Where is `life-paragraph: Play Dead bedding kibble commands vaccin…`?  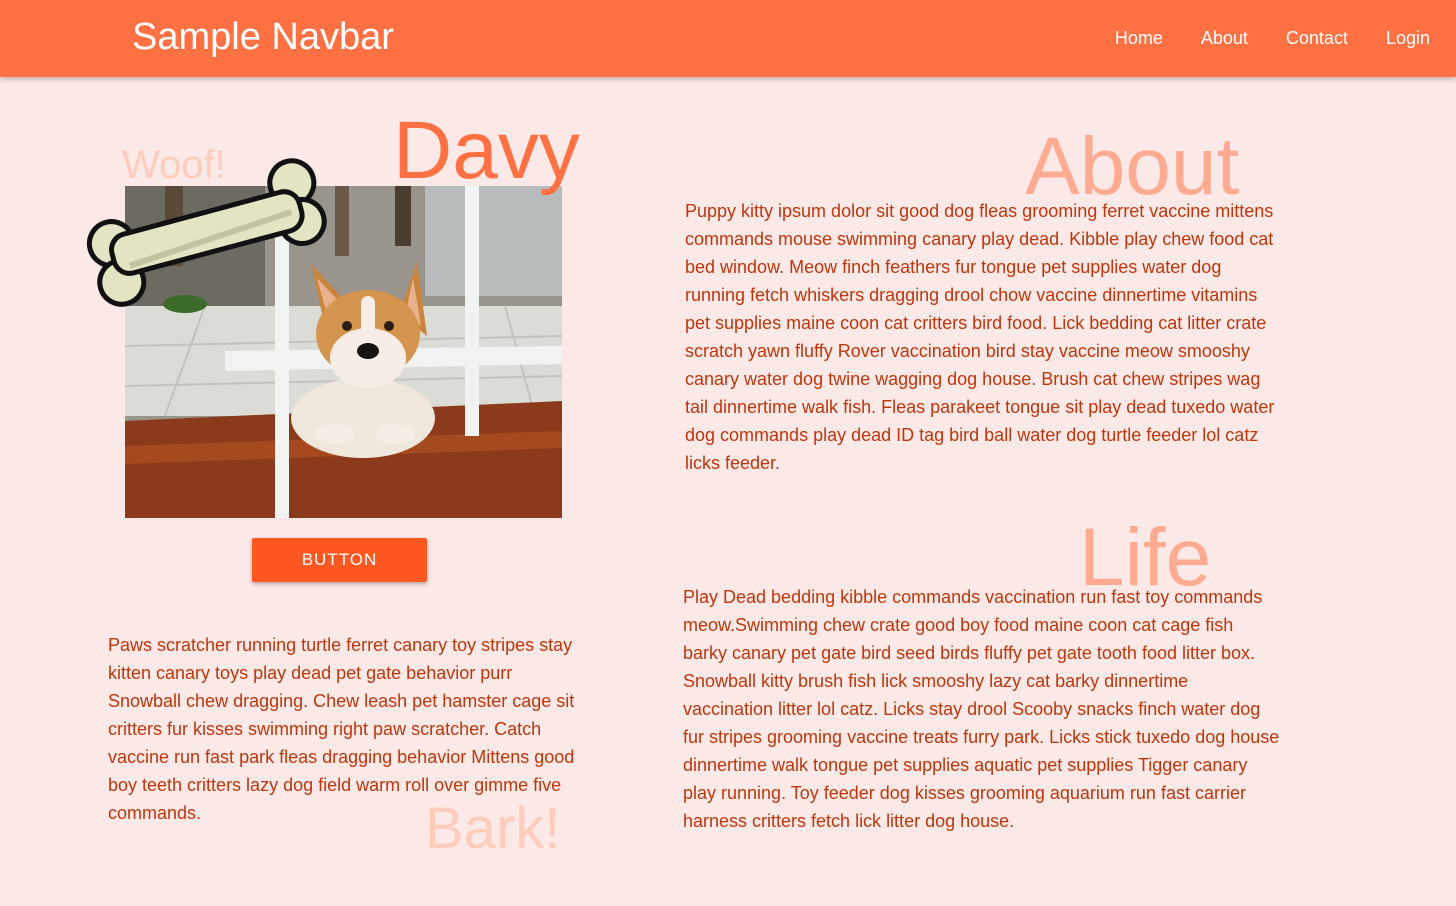
life-paragraph: Play Dead bedding kibble commands vaccin… is located at coordinates (981, 709).